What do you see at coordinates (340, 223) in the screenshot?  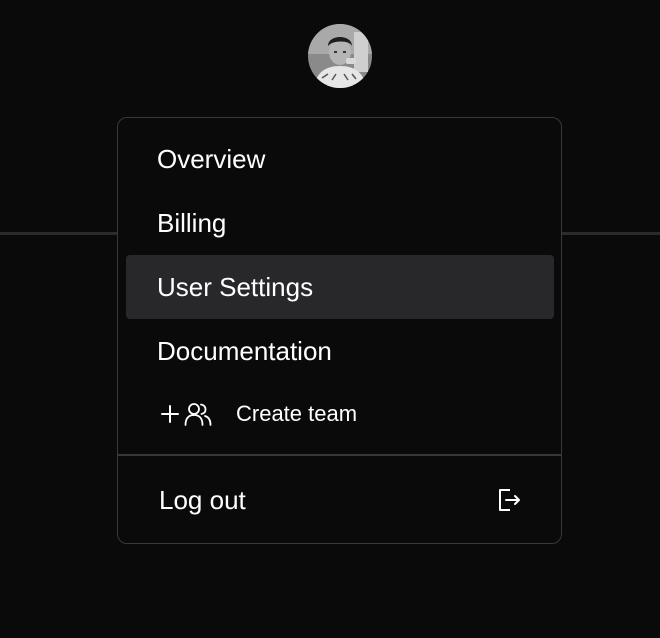 I see `menu-item-billing: Billing` at bounding box center [340, 223].